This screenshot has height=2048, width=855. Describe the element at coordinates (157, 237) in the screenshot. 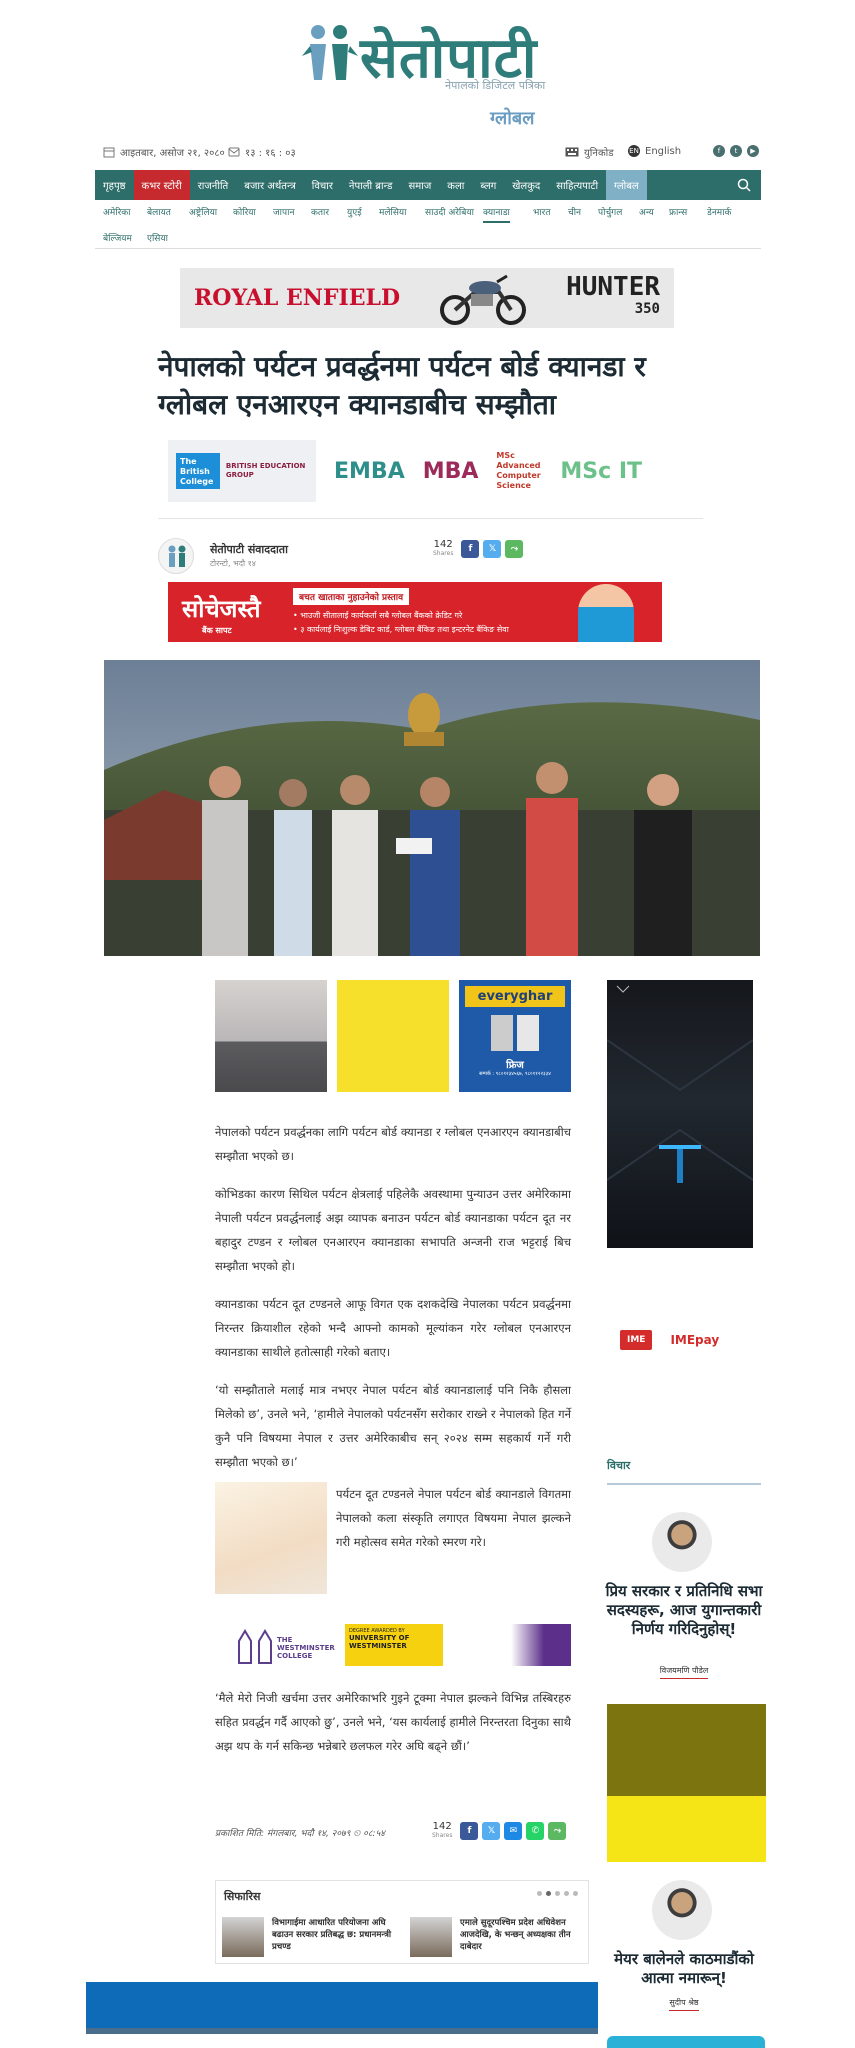

I see `subnav-asia: एसिया` at that location.